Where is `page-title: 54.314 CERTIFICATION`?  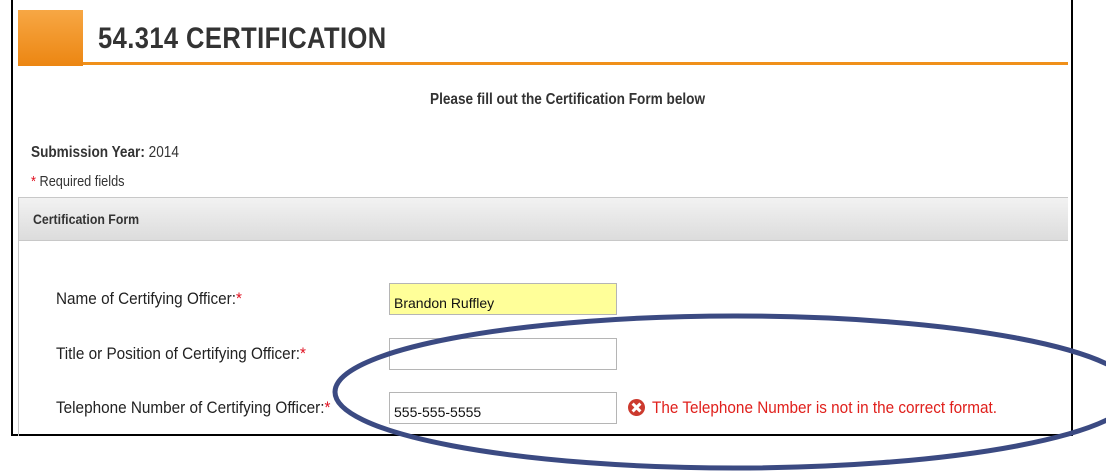 page-title: 54.314 CERTIFICATION is located at coordinates (242, 38).